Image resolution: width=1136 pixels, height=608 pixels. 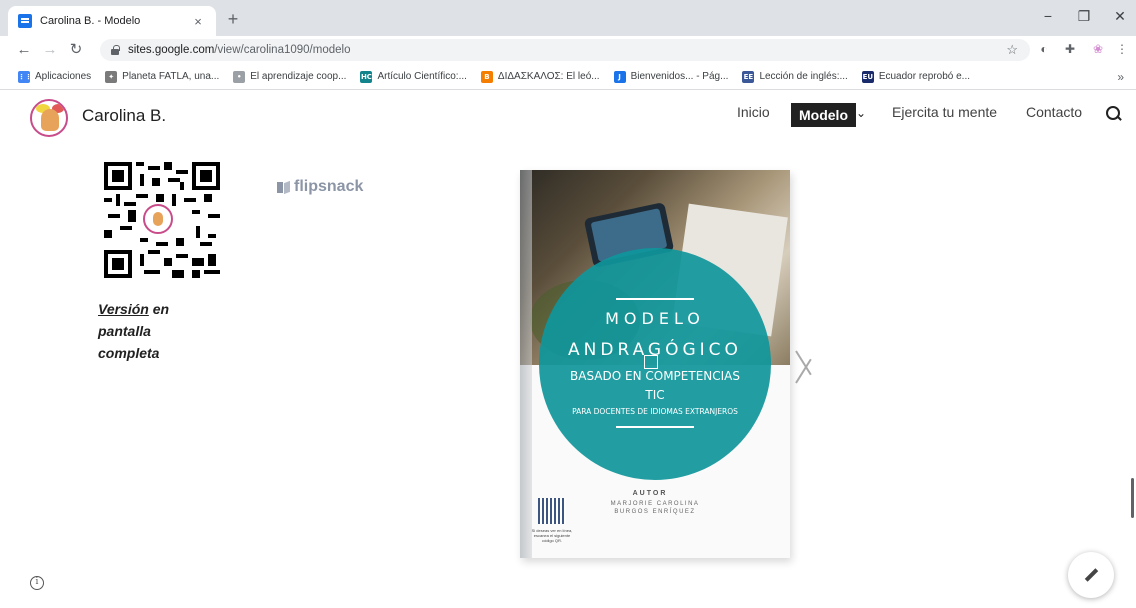 I want to click on flipsnack-wordmark: flipsnack, so click(x=329, y=186).